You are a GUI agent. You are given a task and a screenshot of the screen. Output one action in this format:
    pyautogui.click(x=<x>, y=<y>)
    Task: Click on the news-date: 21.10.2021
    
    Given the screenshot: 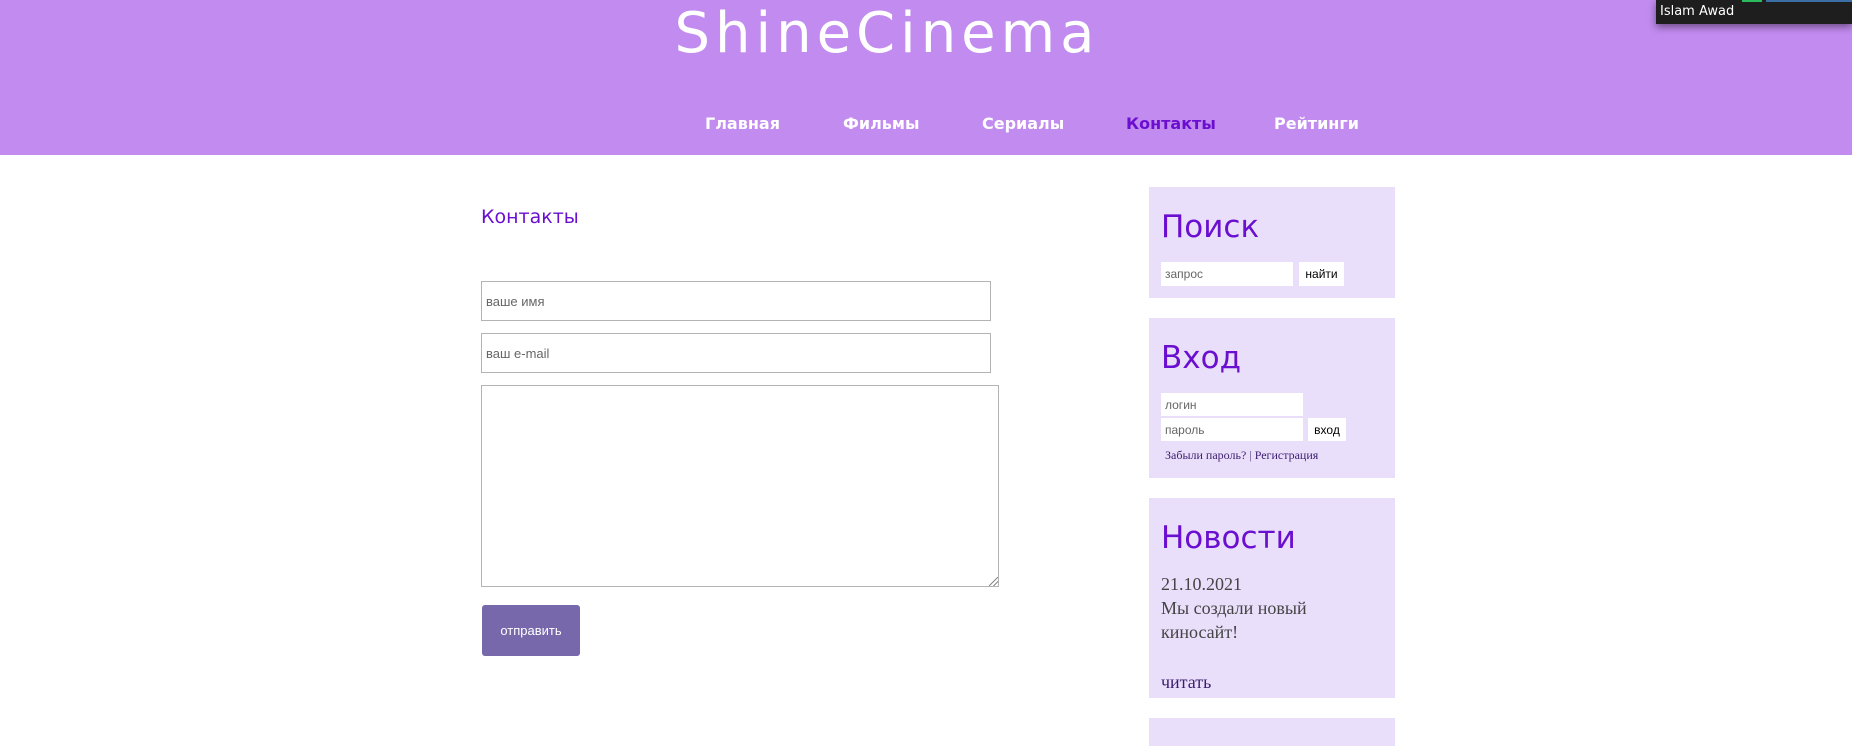 What is the action you would take?
    pyautogui.click(x=1201, y=584)
    